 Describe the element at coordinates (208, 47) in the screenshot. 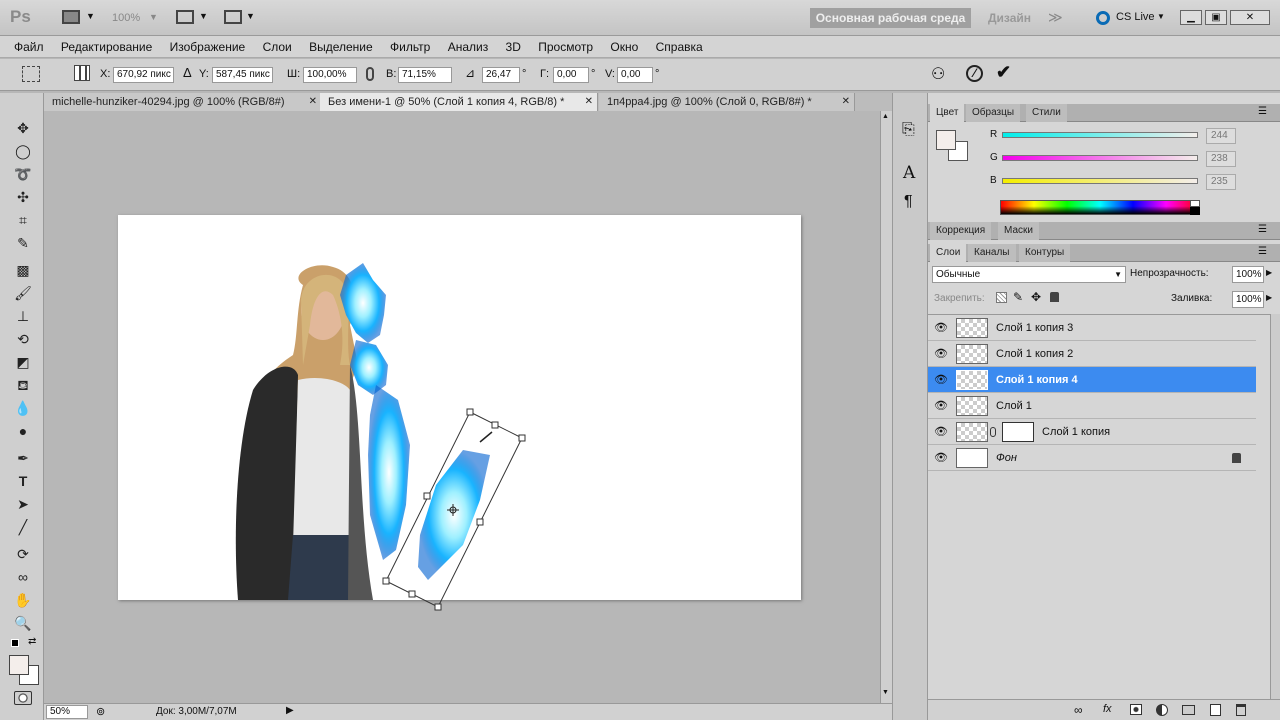

I see `menu-image: Изображение` at that location.